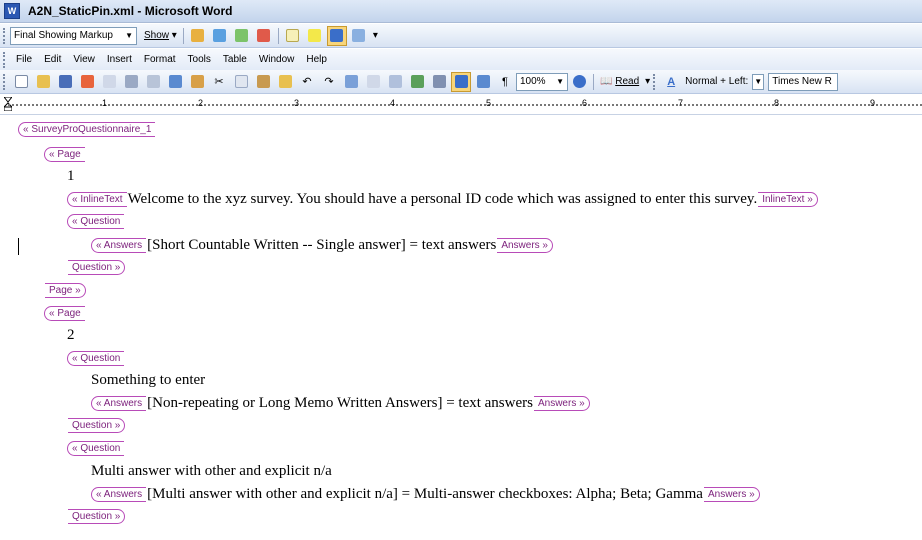 This screenshot has width=922, height=540. I want to click on reject-change-icon, so click(264, 36).